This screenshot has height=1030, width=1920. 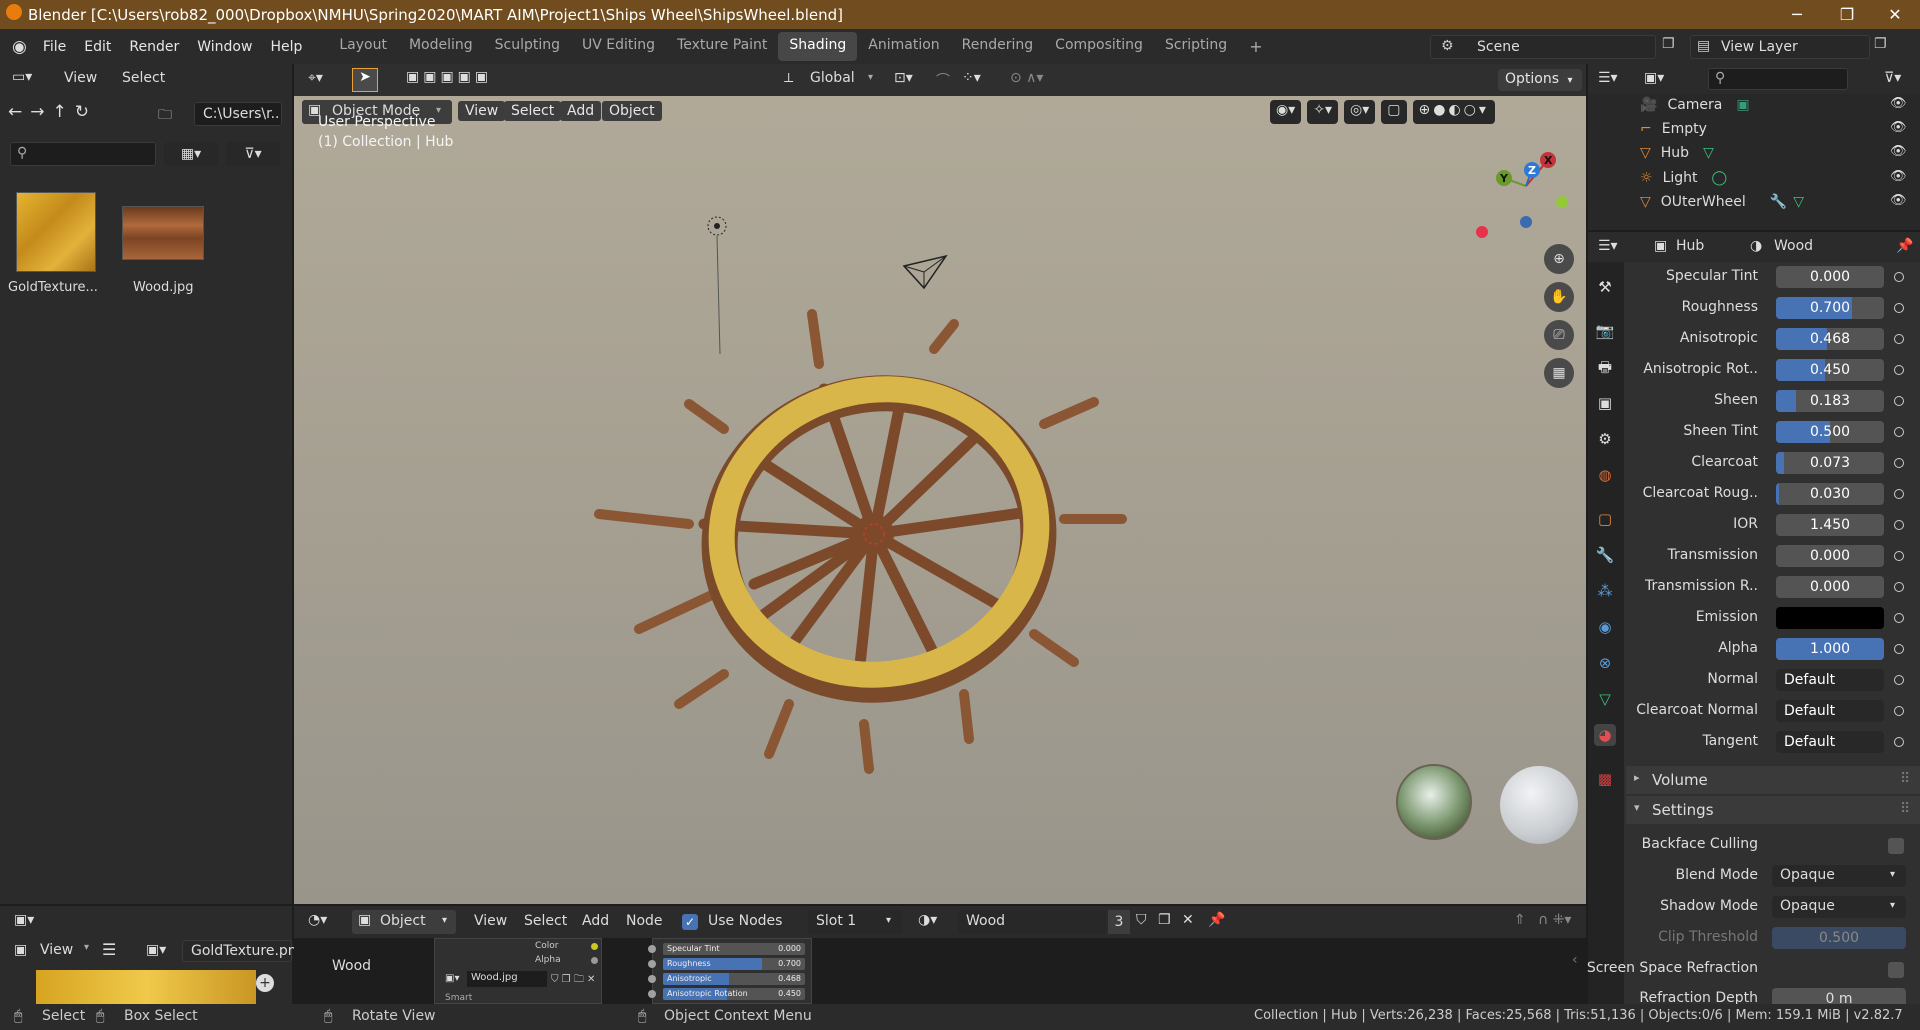 What do you see at coordinates (1677, 153) in the screenshot?
I see `outliner-item-hub: ▽ Hub ▽` at bounding box center [1677, 153].